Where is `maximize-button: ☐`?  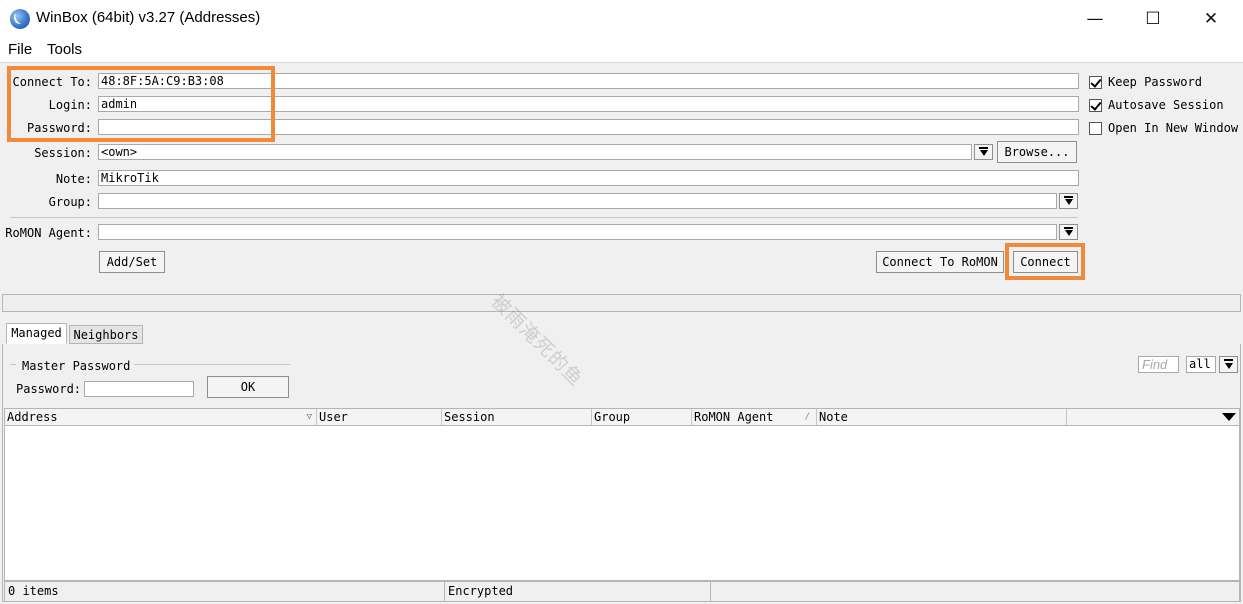 maximize-button: ☐ is located at coordinates (1153, 19).